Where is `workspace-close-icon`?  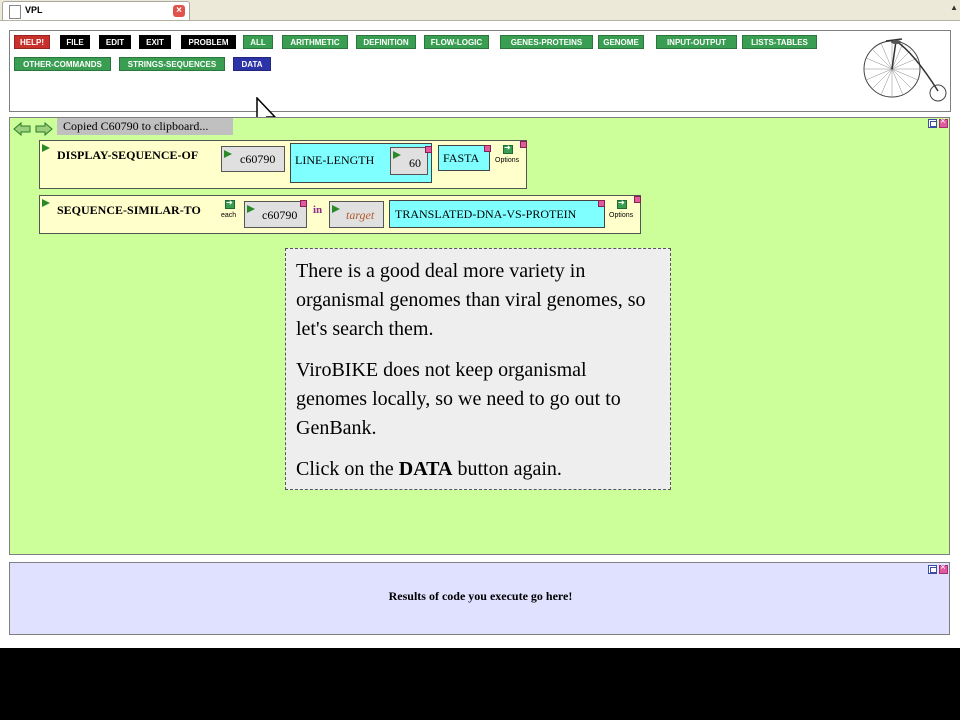 workspace-close-icon is located at coordinates (943, 122).